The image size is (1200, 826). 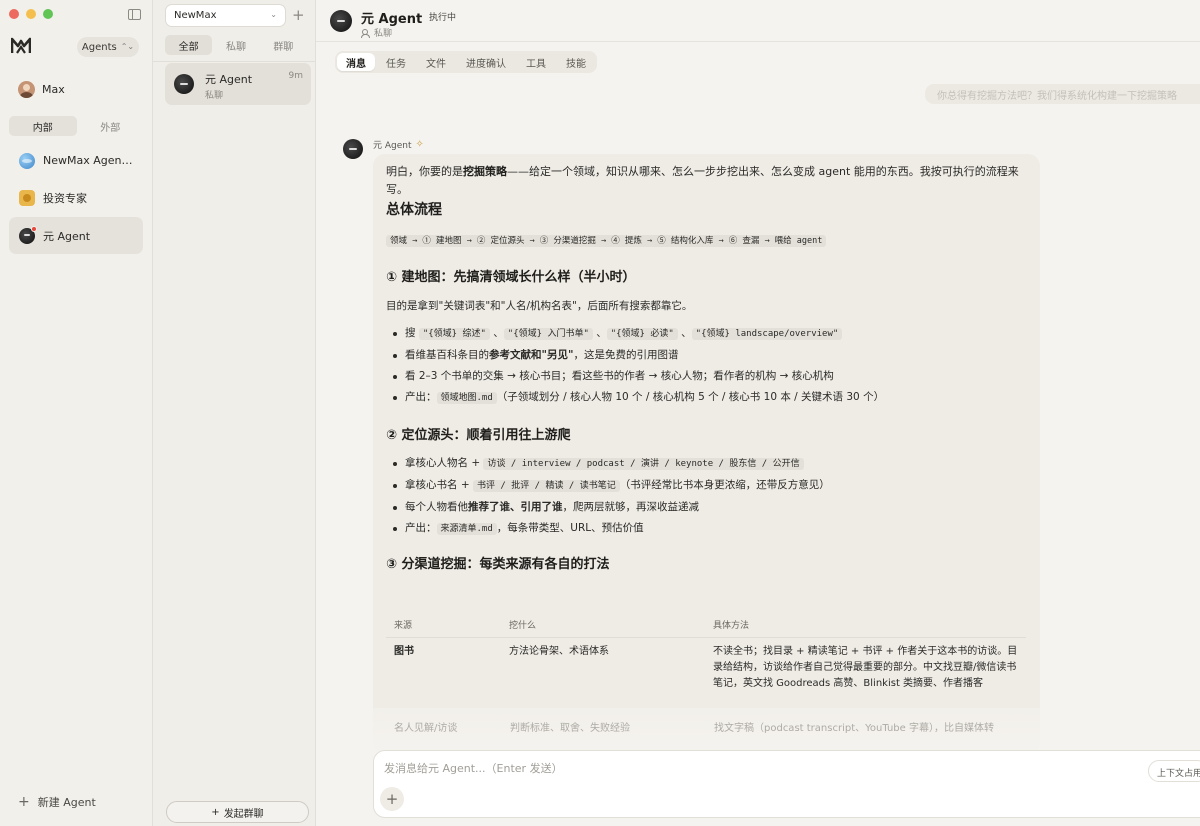 What do you see at coordinates (53, 89) in the screenshot?
I see `user-name: Max` at bounding box center [53, 89].